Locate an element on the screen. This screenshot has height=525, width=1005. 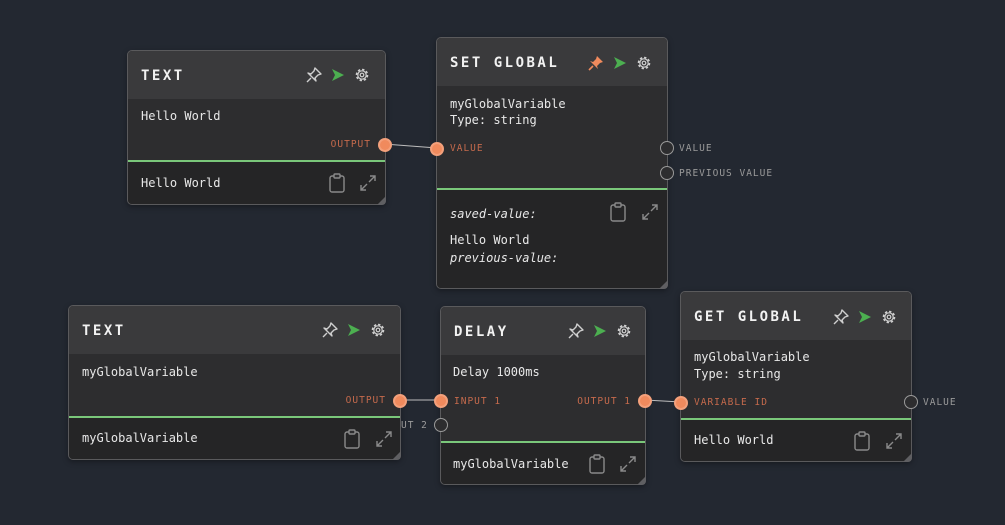
variable-id-input-port is located at coordinates (681, 403).